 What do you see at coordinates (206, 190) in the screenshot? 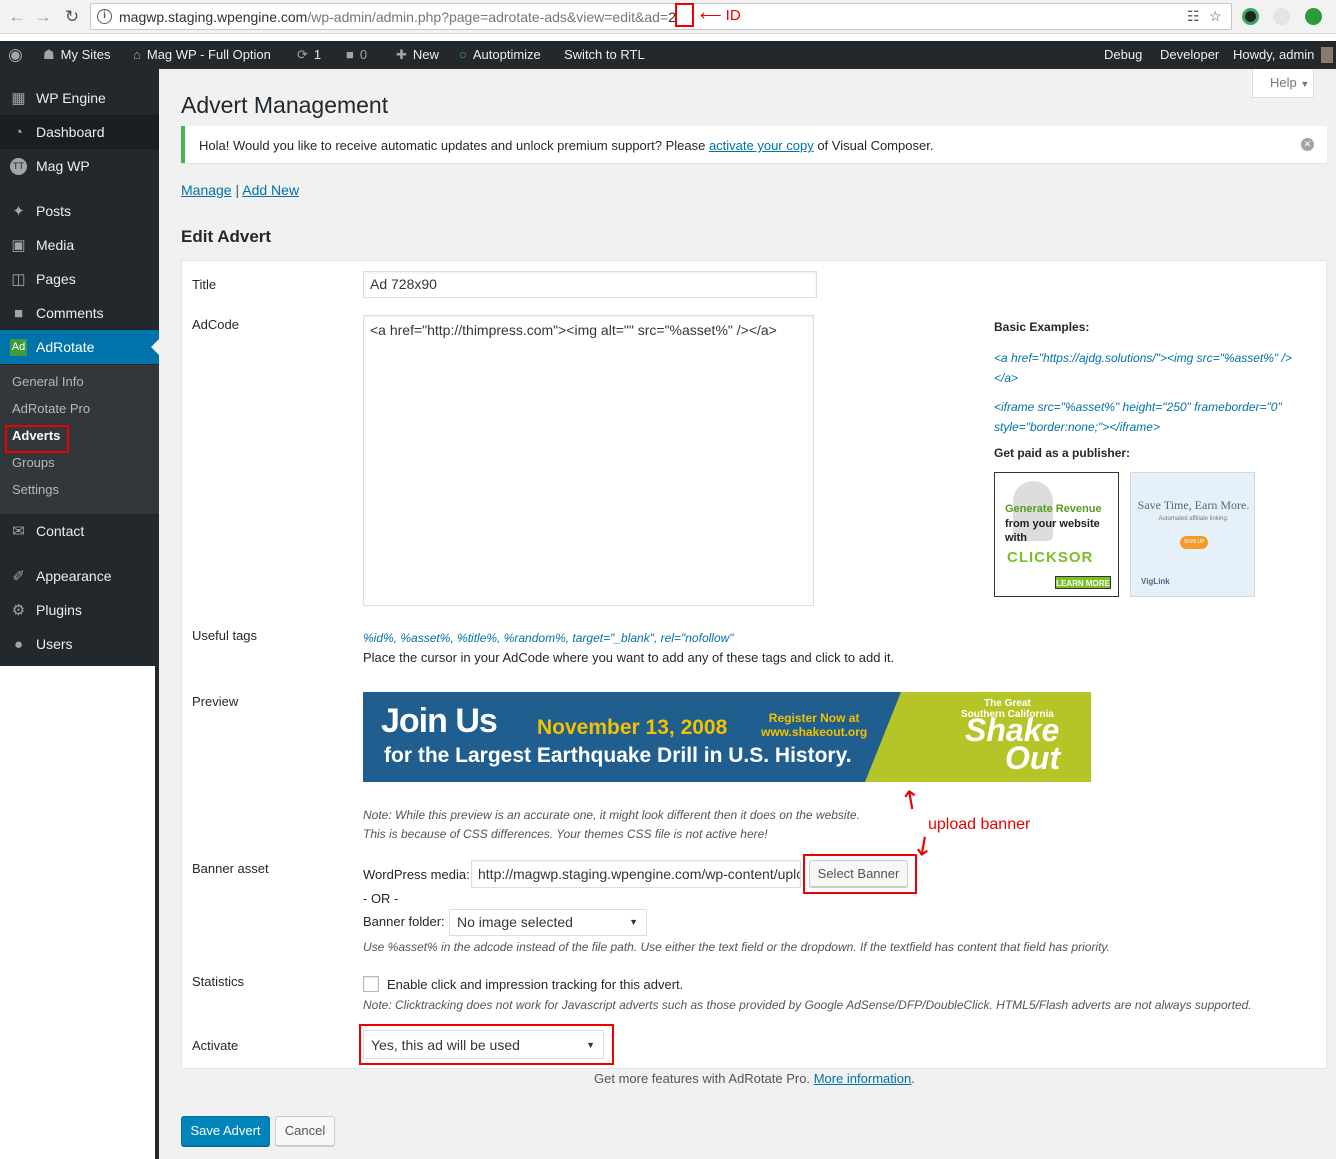
I see `manage-link: Manage` at bounding box center [206, 190].